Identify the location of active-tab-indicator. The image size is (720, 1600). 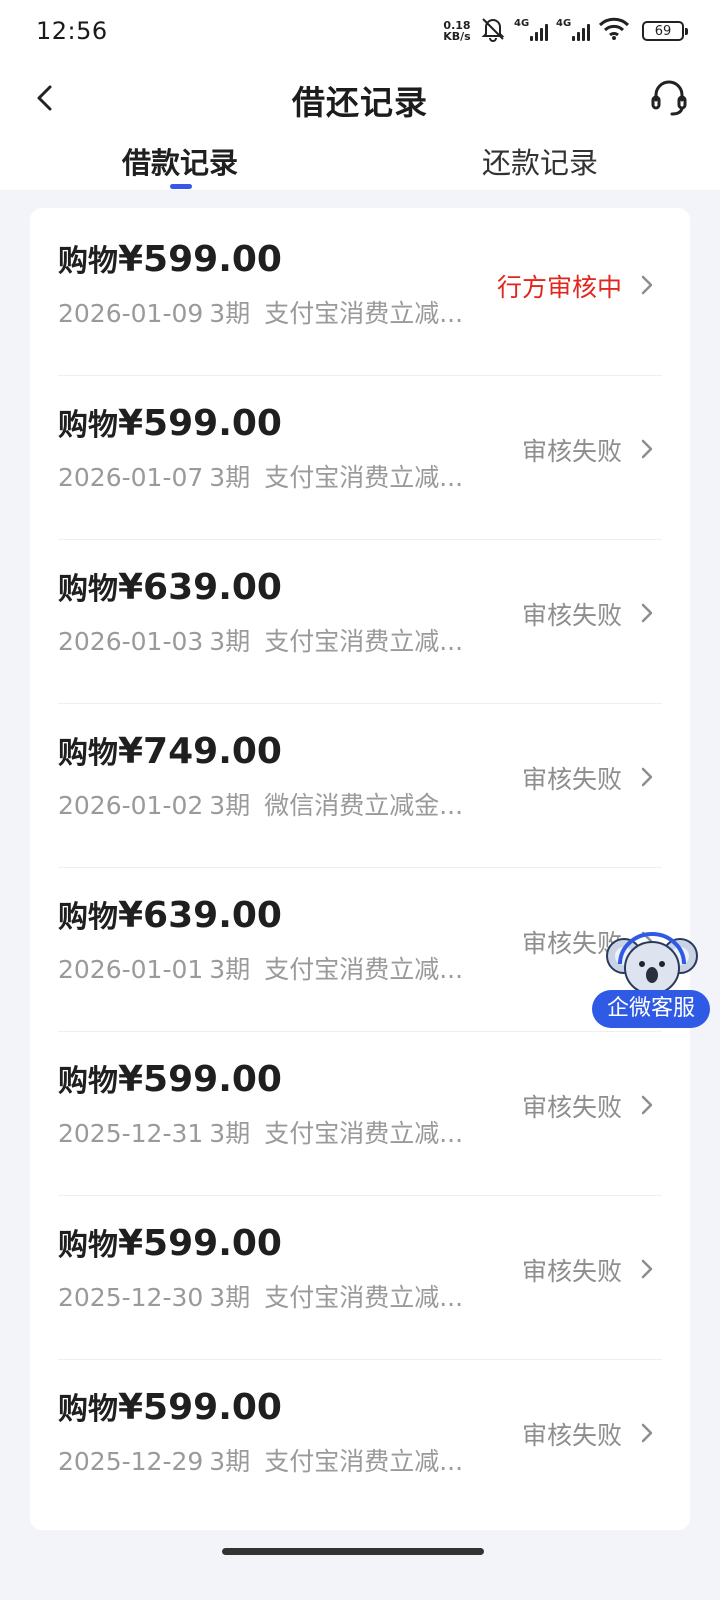
(181, 186).